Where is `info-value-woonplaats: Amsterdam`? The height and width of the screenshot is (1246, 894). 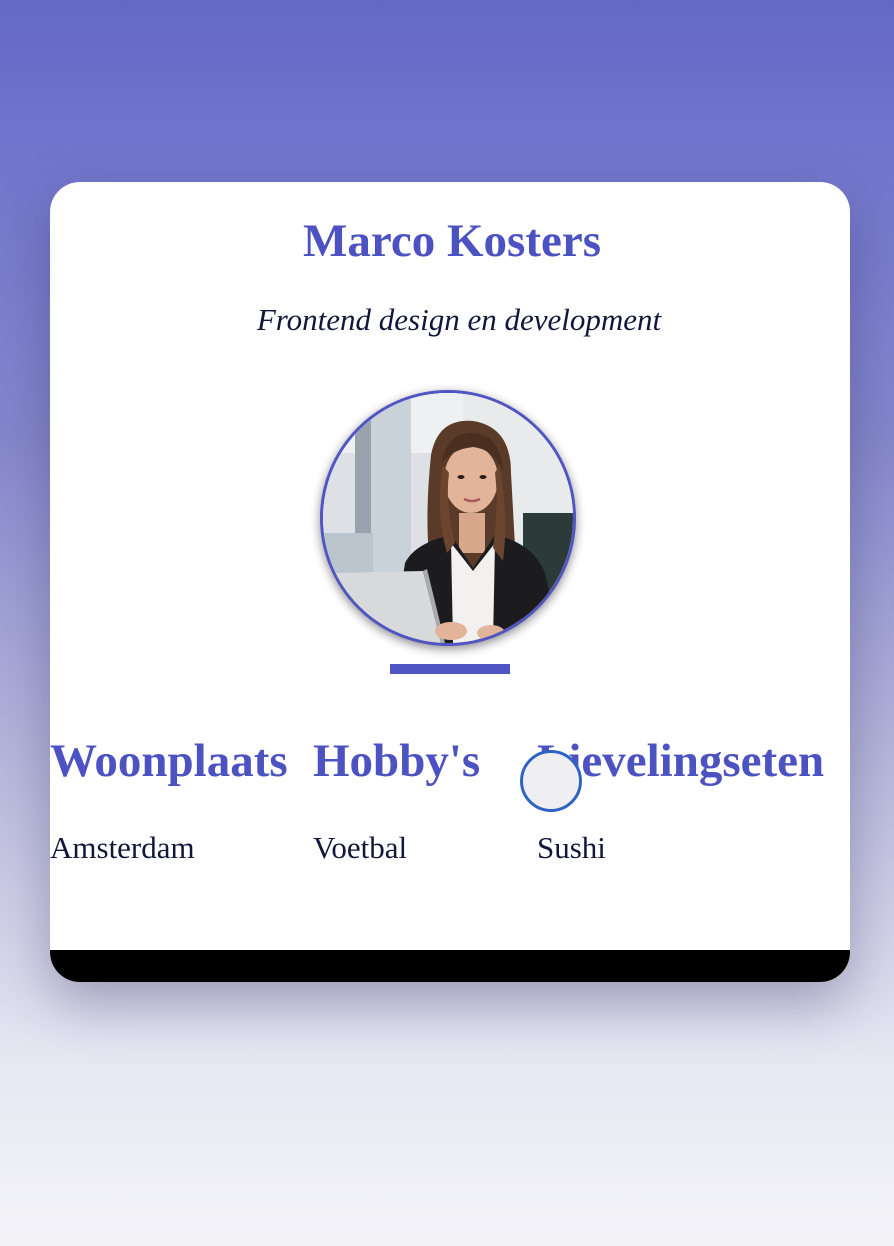 info-value-woonplaats: Amsterdam is located at coordinates (122, 847).